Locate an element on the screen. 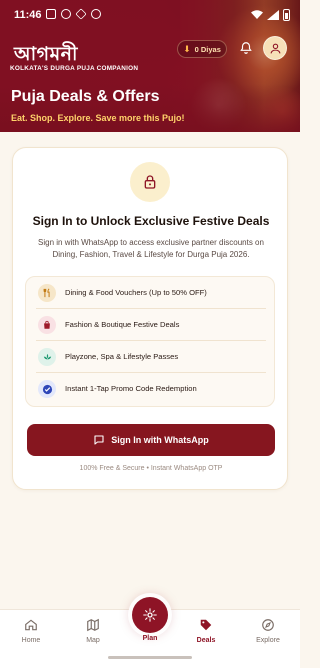 This screenshot has height=668, width=320. bell-icon is located at coordinates (246, 48).